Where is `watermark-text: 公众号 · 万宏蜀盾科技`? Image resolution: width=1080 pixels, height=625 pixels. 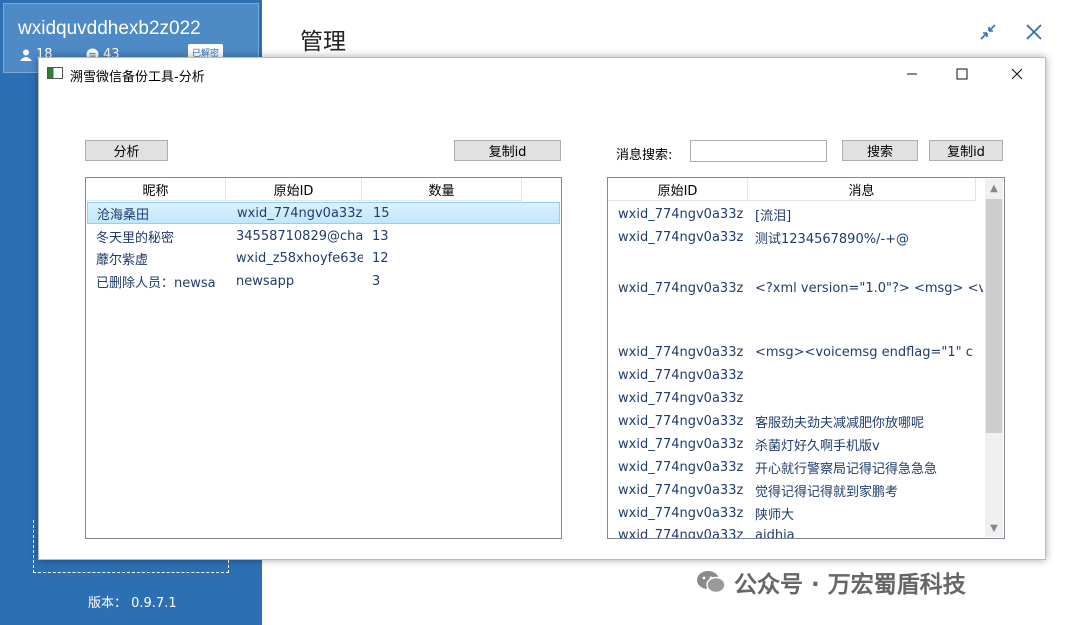
watermark-text: 公众号 · 万宏蜀盾科技 is located at coordinates (850, 585).